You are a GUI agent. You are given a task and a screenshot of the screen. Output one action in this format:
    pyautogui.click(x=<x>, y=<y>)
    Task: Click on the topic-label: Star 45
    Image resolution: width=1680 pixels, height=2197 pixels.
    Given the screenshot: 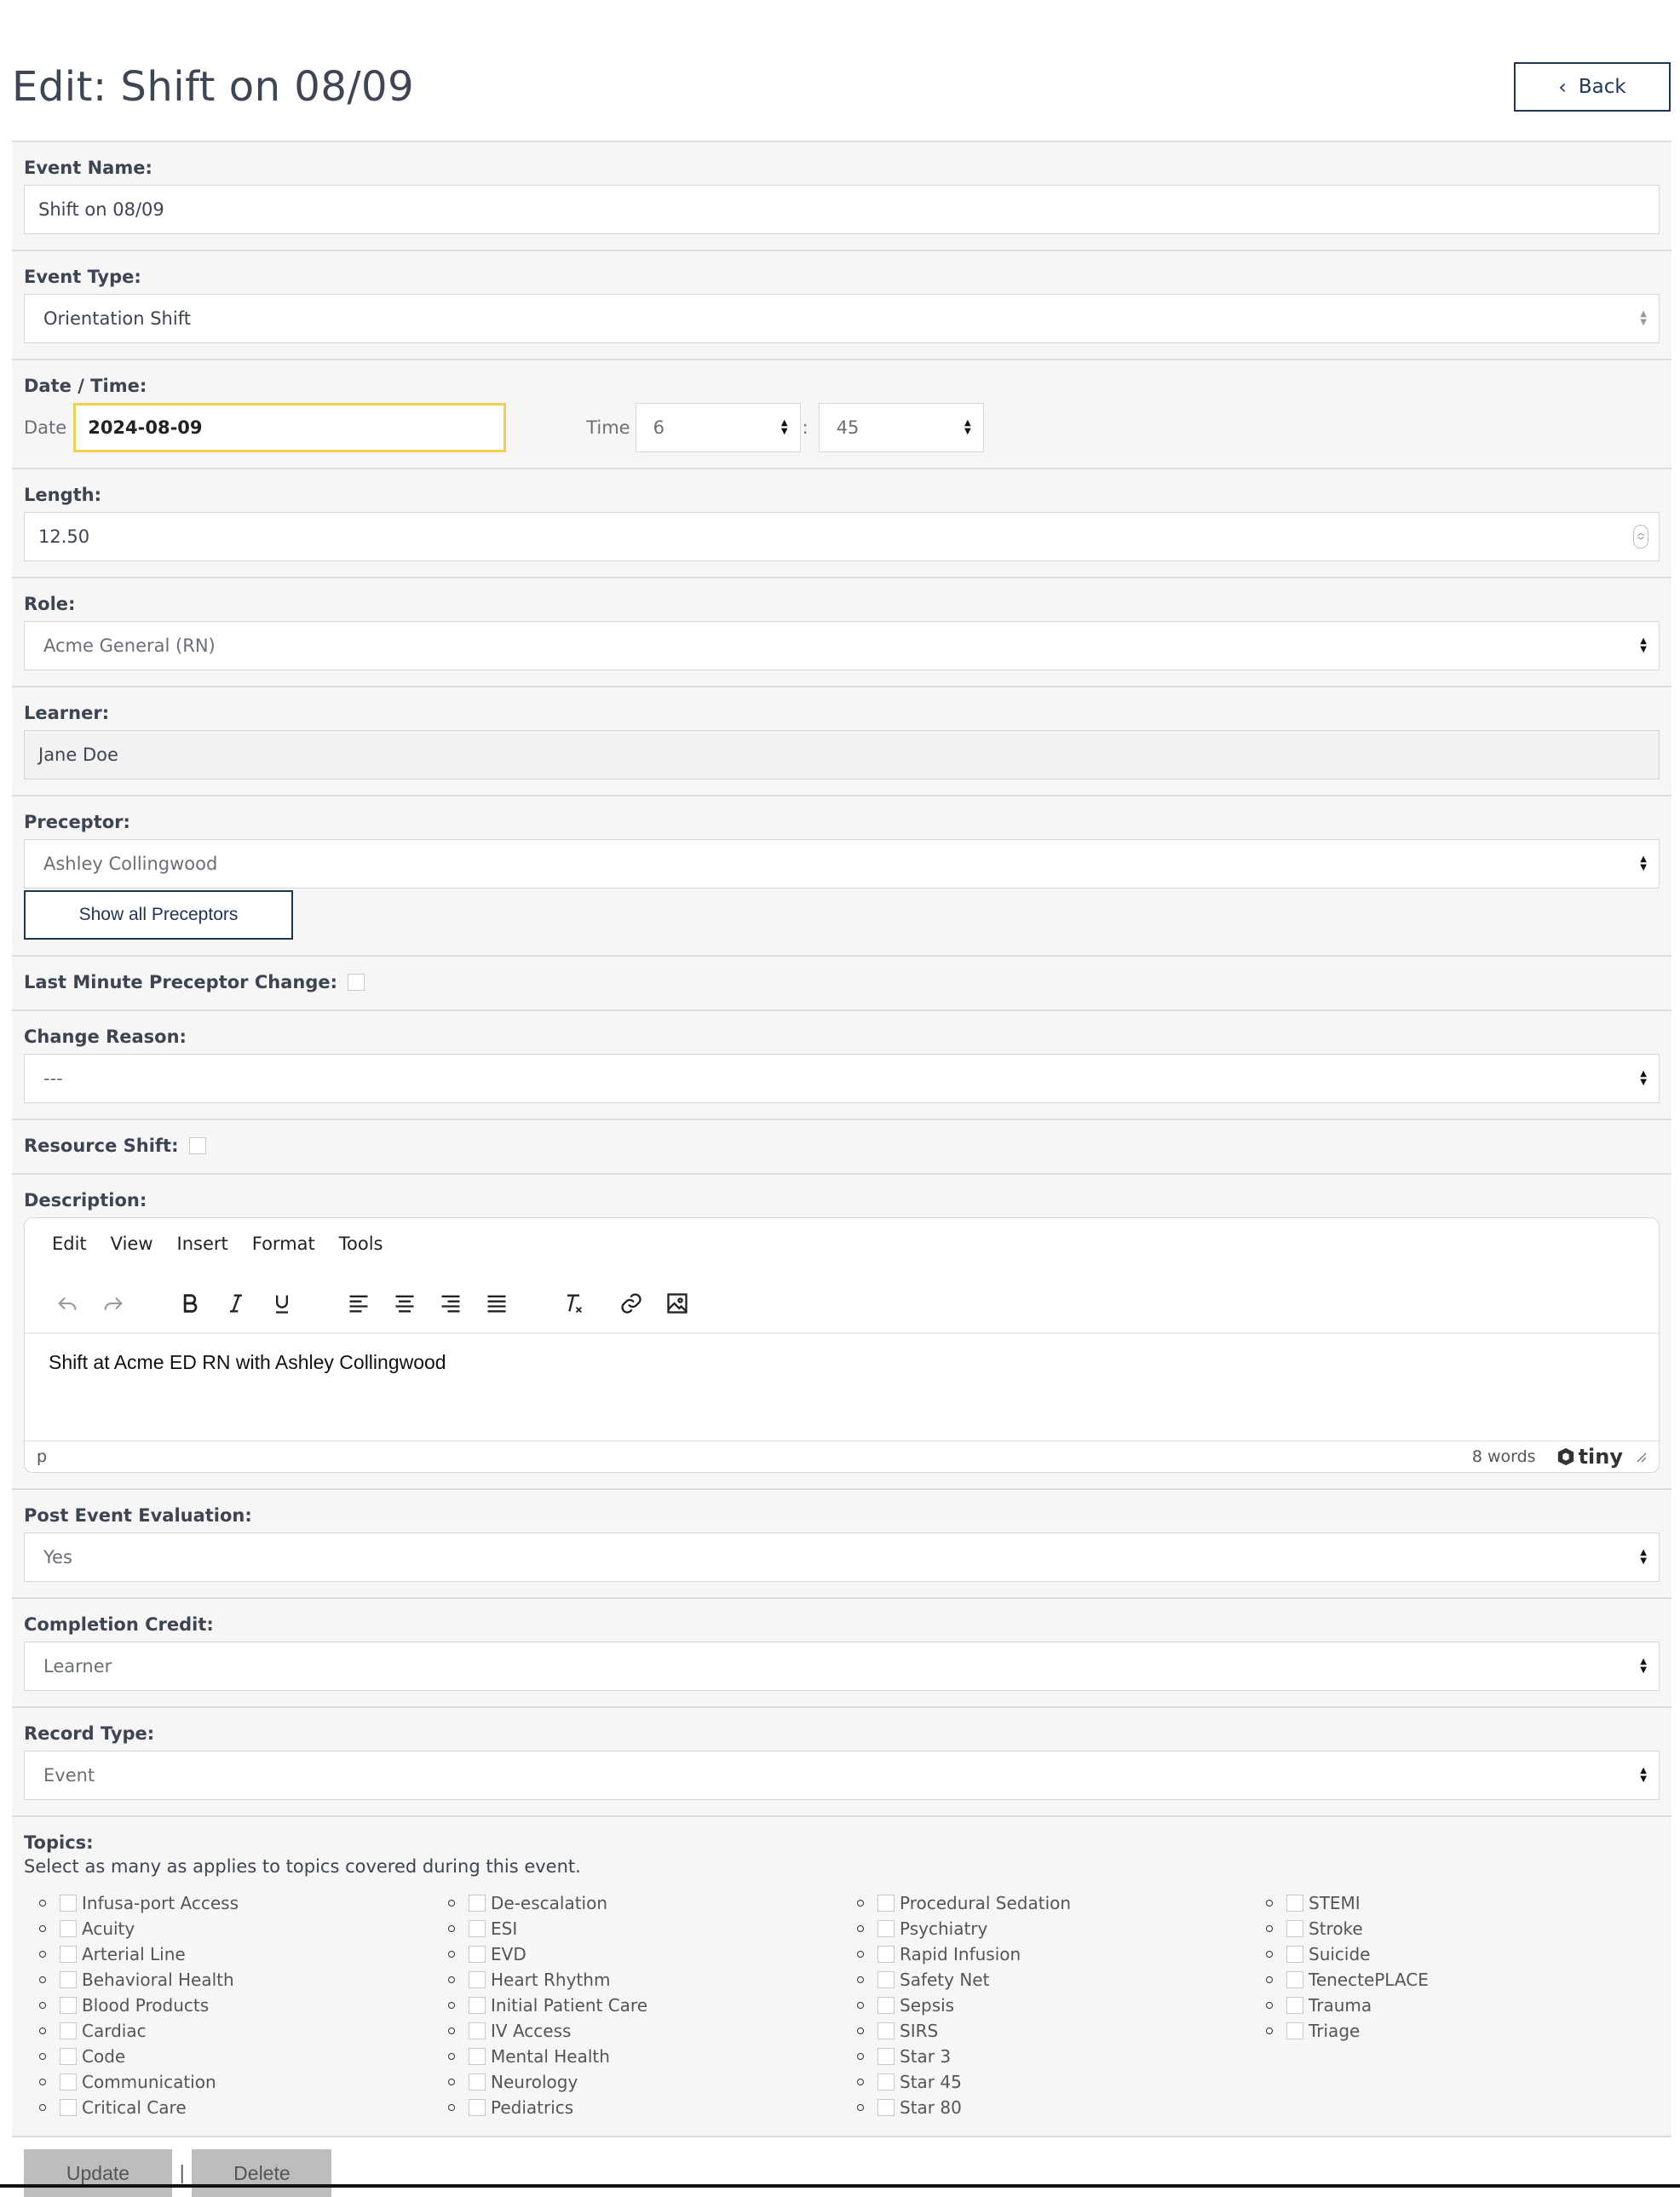 What is the action you would take?
    pyautogui.click(x=931, y=2082)
    